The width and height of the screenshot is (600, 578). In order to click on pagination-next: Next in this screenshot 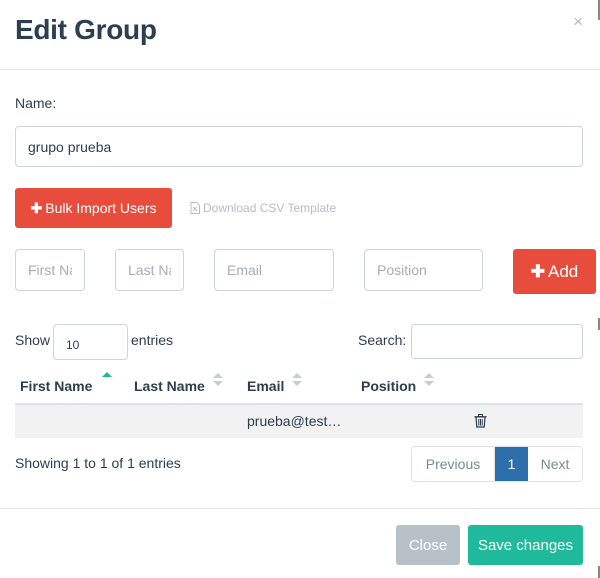, I will do `click(555, 464)`.